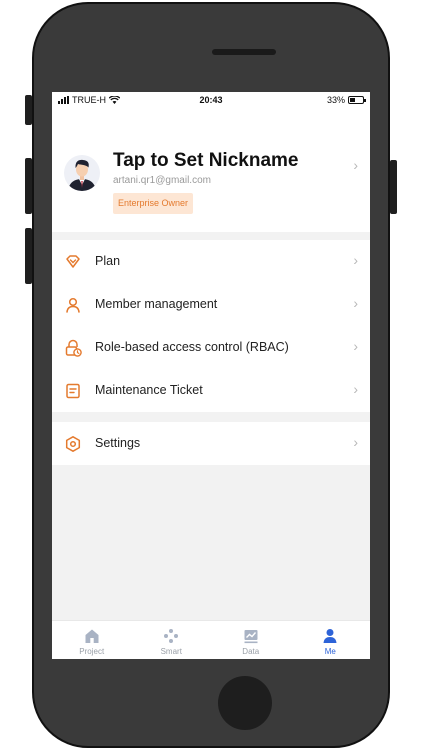 This screenshot has height=750, width=422. What do you see at coordinates (149, 390) in the screenshot?
I see `menu-item-label: Maintenance Ticket` at bounding box center [149, 390].